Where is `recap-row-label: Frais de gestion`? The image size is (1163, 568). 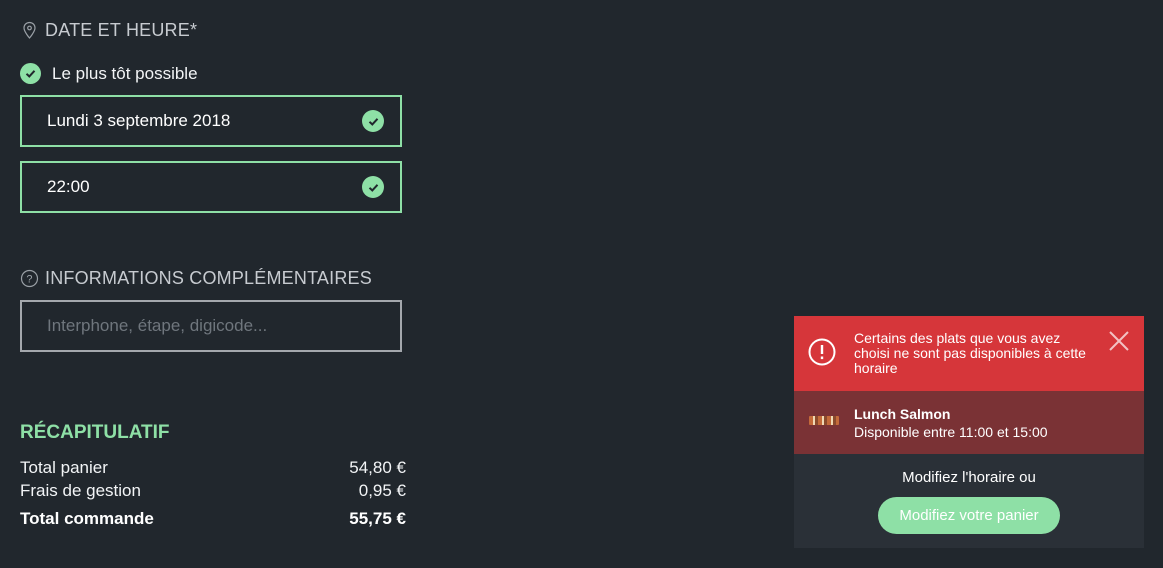
recap-row-label: Frais de gestion is located at coordinates (80, 490).